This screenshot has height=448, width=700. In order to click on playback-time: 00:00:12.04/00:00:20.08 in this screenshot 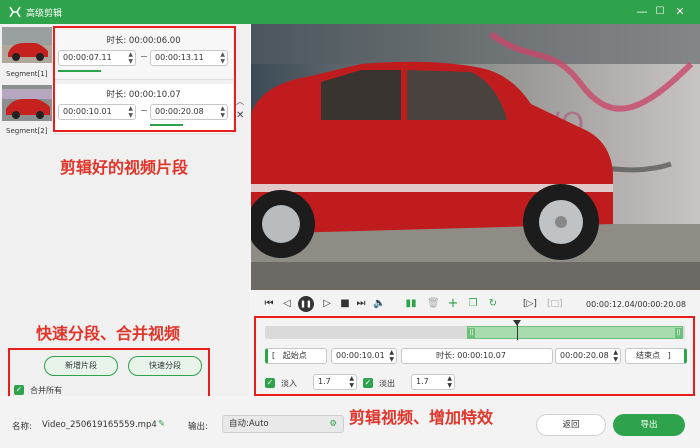, I will do `click(636, 304)`.